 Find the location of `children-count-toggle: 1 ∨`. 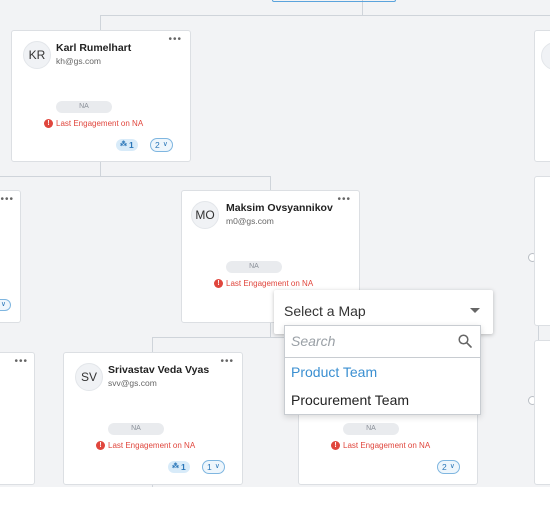

children-count-toggle: 1 ∨ is located at coordinates (213, 467).